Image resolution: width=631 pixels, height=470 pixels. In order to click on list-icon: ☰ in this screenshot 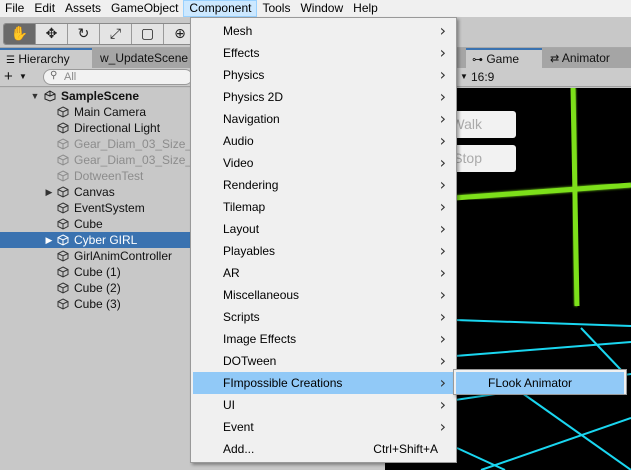, I will do `click(10, 60)`.